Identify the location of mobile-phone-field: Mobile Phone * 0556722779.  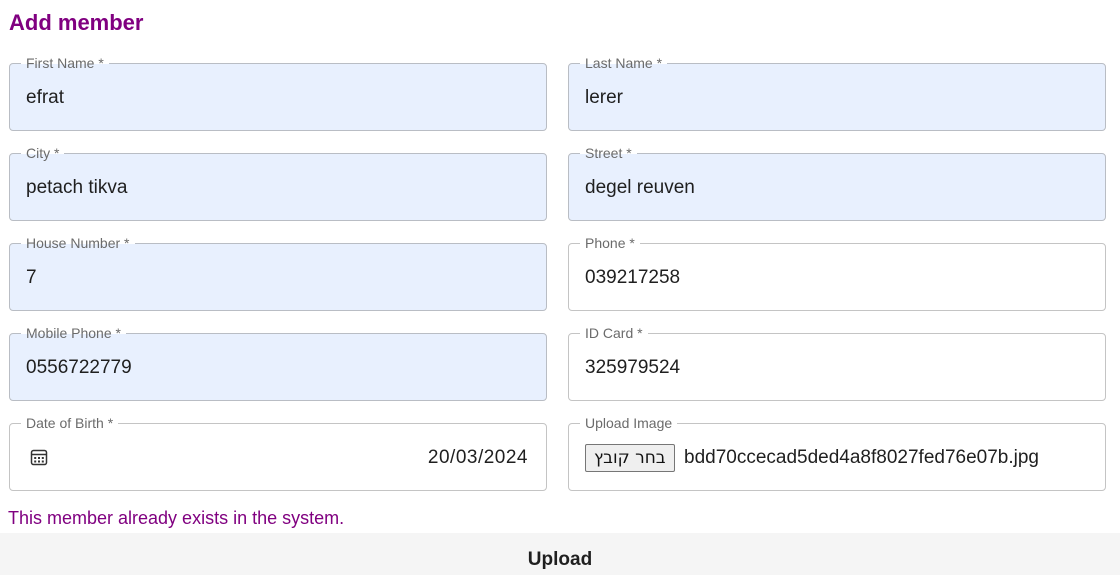
(278, 362).